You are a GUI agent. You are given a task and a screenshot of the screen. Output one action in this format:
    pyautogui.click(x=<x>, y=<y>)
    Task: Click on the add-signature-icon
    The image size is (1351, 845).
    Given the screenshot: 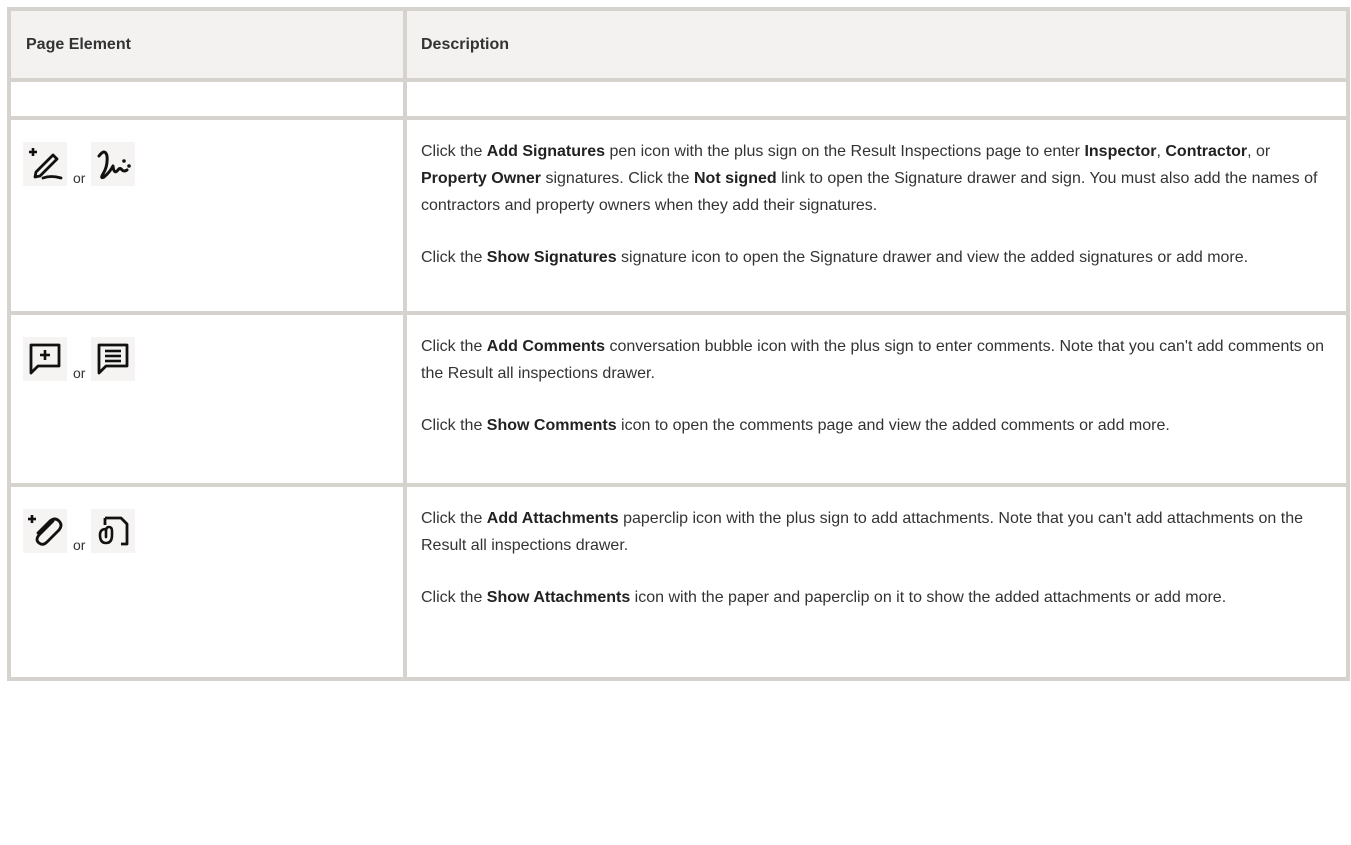 What is the action you would take?
    pyautogui.click(x=45, y=164)
    